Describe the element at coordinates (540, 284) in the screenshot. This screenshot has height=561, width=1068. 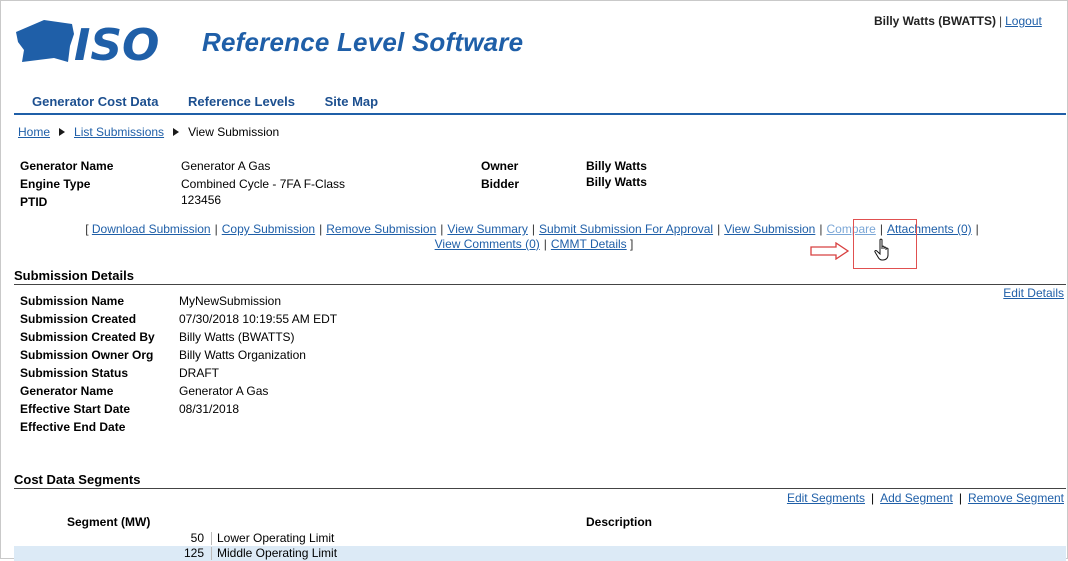
I see `submission-details-rule` at that location.